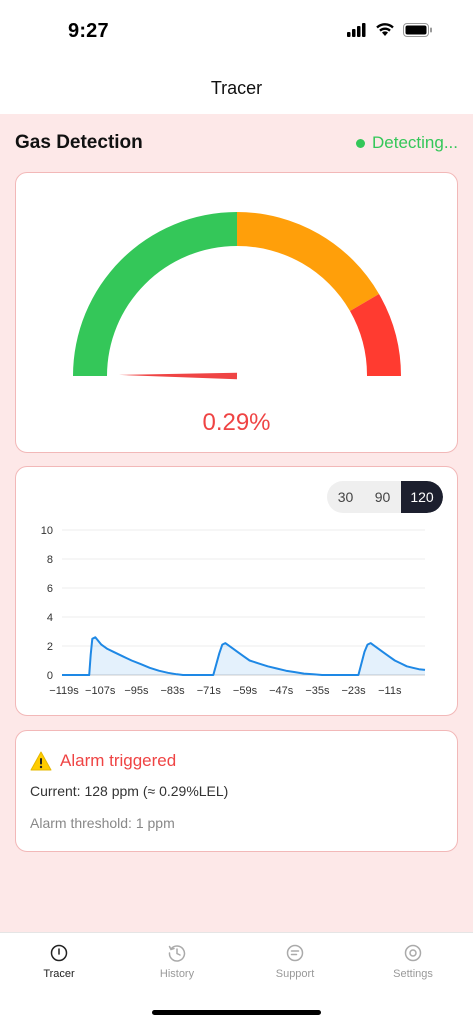 The height and width of the screenshot is (1024, 473). What do you see at coordinates (177, 953) in the screenshot?
I see `history-icon` at bounding box center [177, 953].